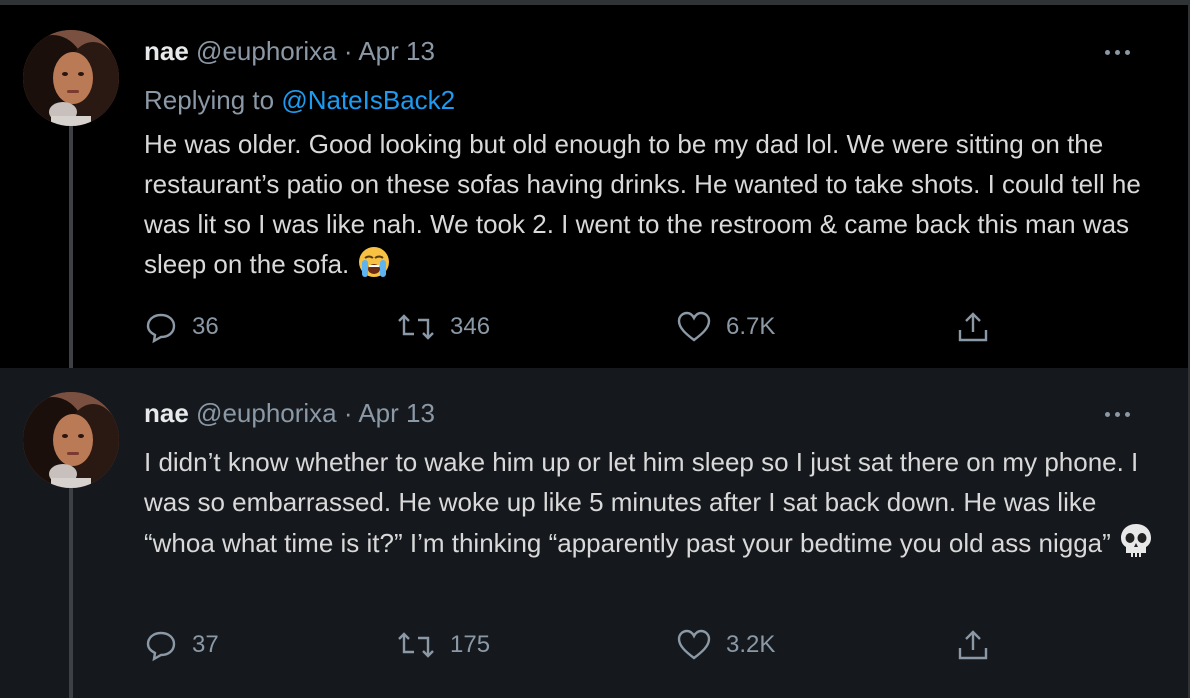  I want to click on like-button: 3.2K, so click(725, 645).